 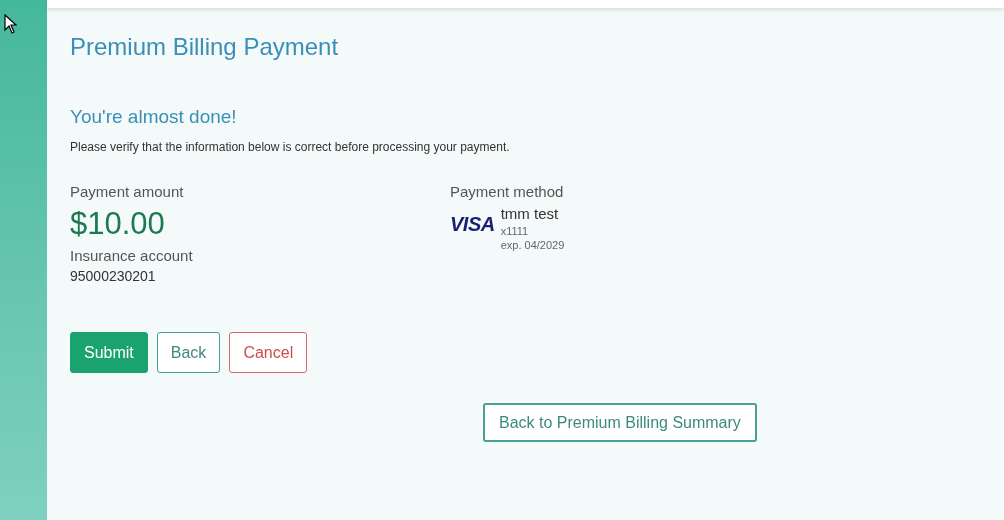 I want to click on field-label: Insurance account, so click(x=131, y=256).